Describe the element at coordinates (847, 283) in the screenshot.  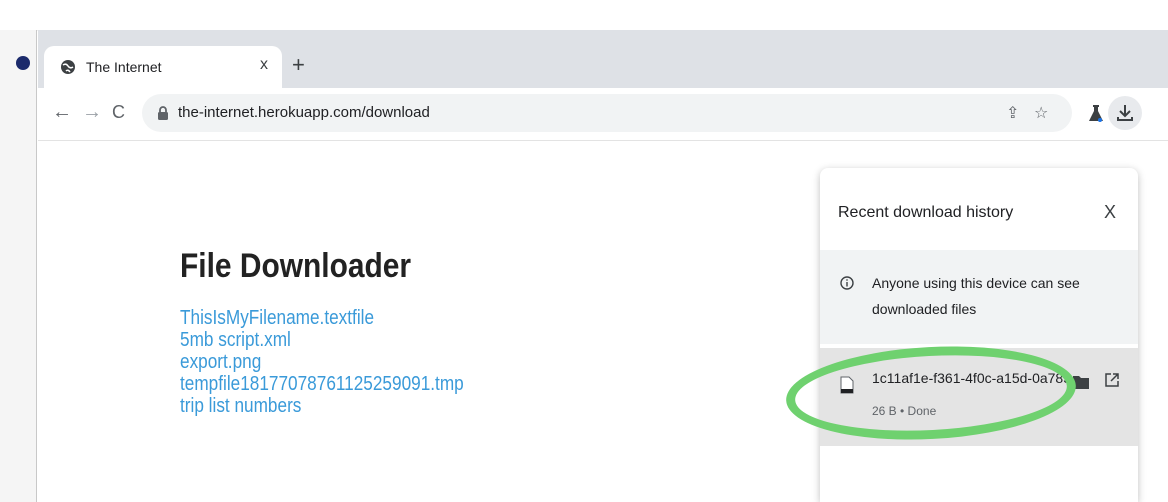
I see `info-icon` at that location.